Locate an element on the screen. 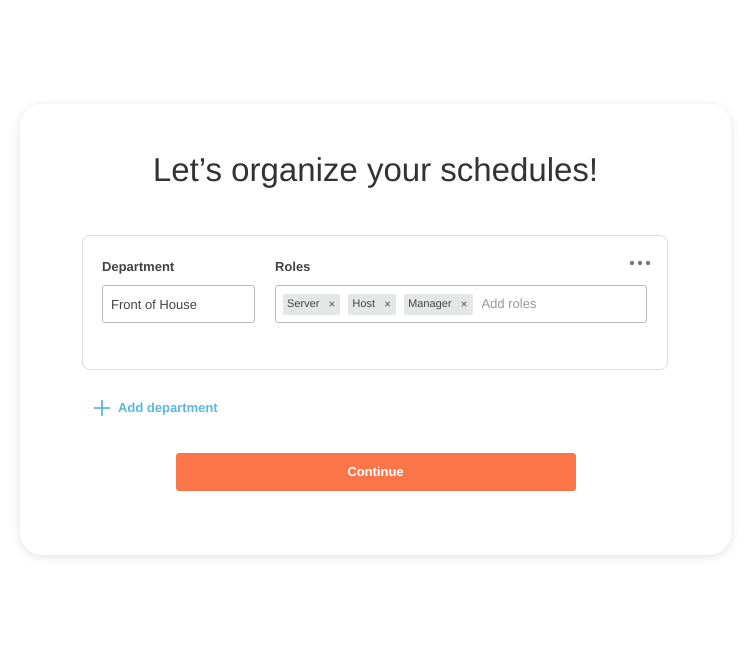 The height and width of the screenshot is (659, 752). add-roles-field: Add roles is located at coordinates (542, 304).